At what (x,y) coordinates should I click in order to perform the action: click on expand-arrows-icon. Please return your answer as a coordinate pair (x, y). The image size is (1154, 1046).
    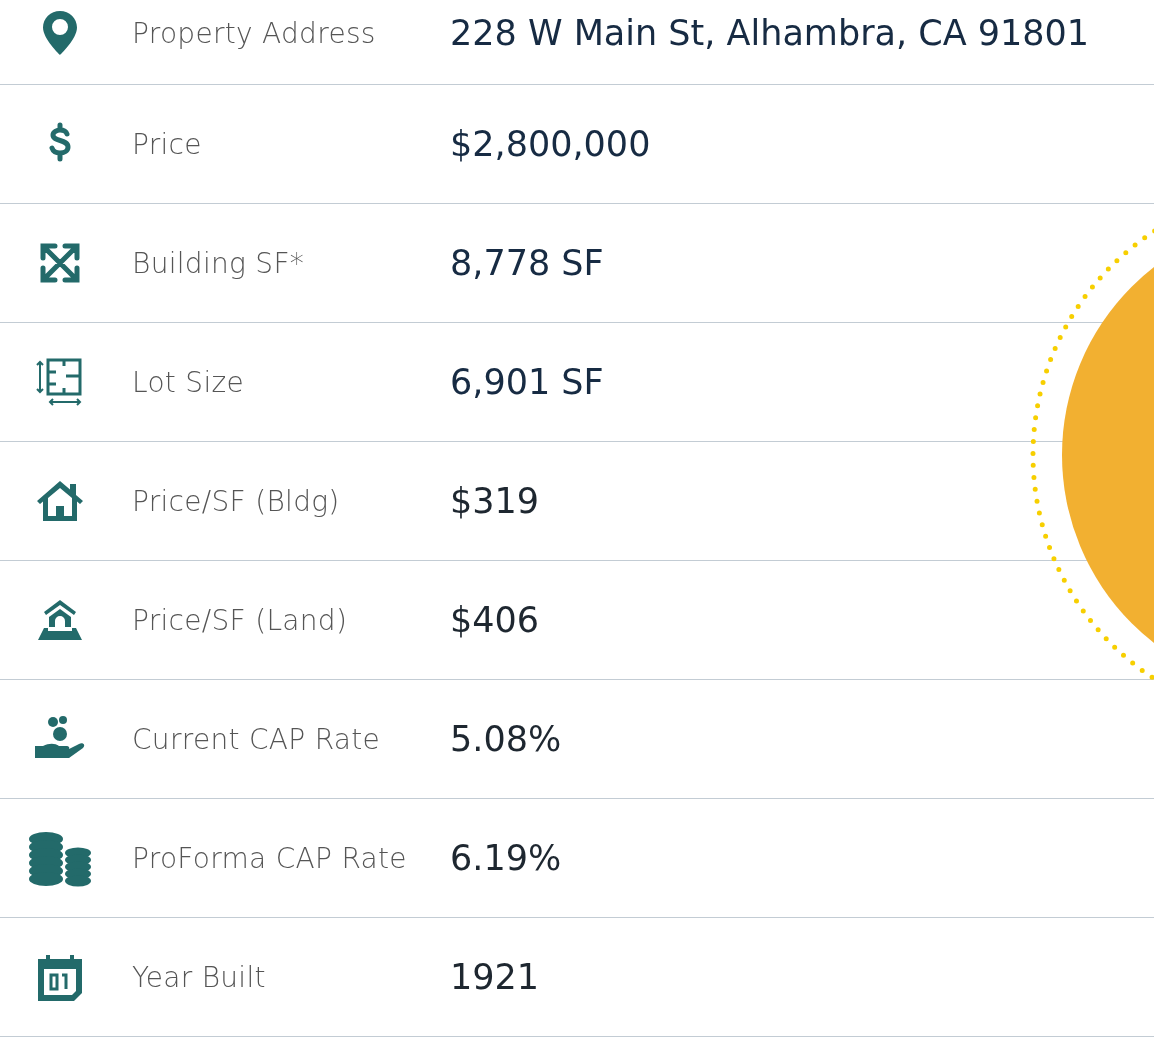
    Looking at the image, I should click on (60, 263).